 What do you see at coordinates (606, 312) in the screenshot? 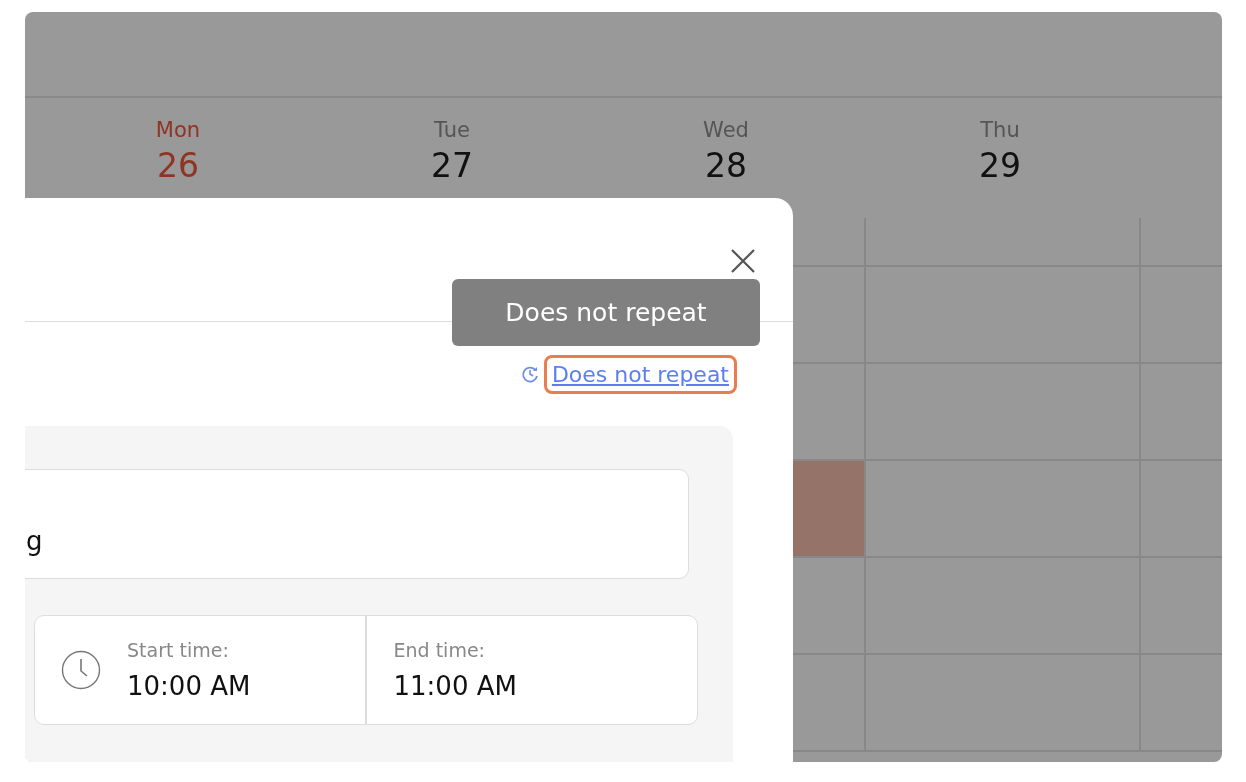
I see `tooltip: Does not repeat` at bounding box center [606, 312].